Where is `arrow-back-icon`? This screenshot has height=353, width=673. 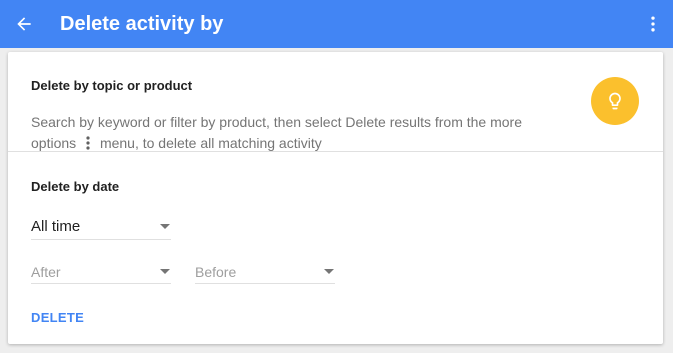 arrow-back-icon is located at coordinates (24, 24).